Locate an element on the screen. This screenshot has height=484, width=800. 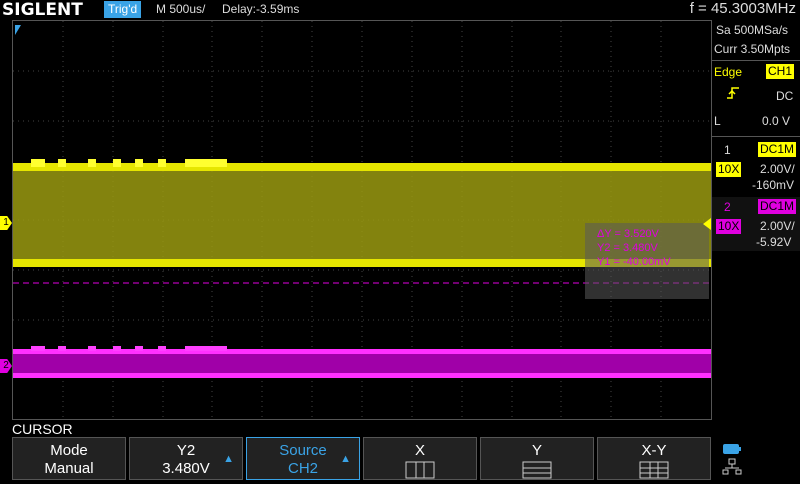
divider is located at coordinates (756, 136).